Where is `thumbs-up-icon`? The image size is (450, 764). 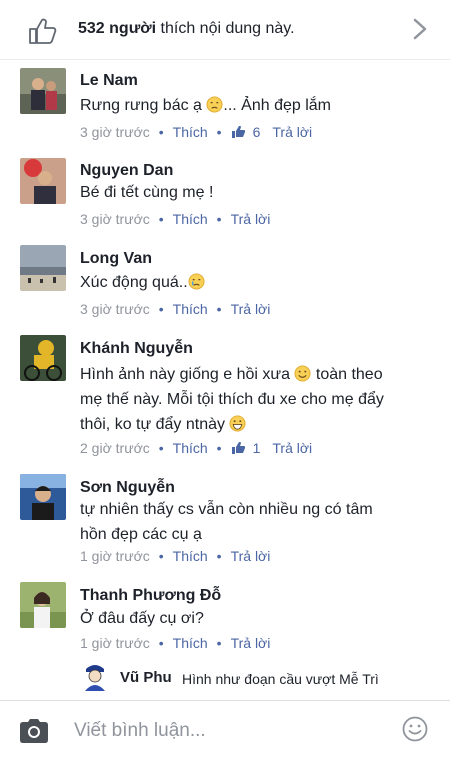
thumbs-up-icon is located at coordinates (43, 31).